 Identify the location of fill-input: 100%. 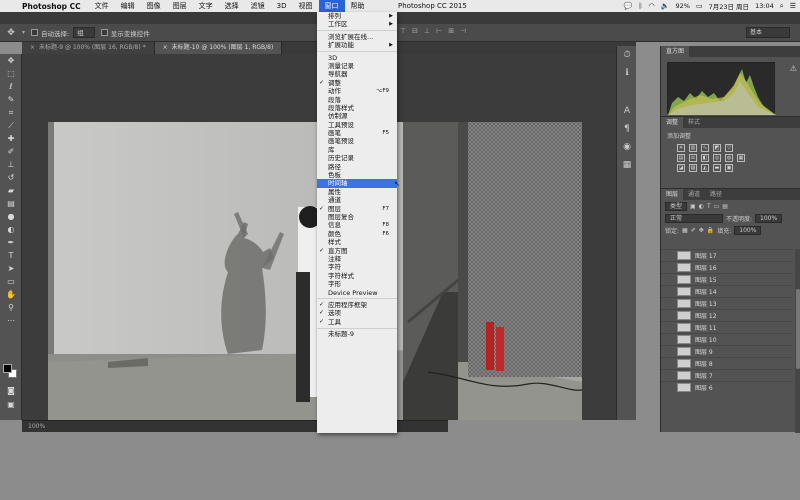
(748, 230).